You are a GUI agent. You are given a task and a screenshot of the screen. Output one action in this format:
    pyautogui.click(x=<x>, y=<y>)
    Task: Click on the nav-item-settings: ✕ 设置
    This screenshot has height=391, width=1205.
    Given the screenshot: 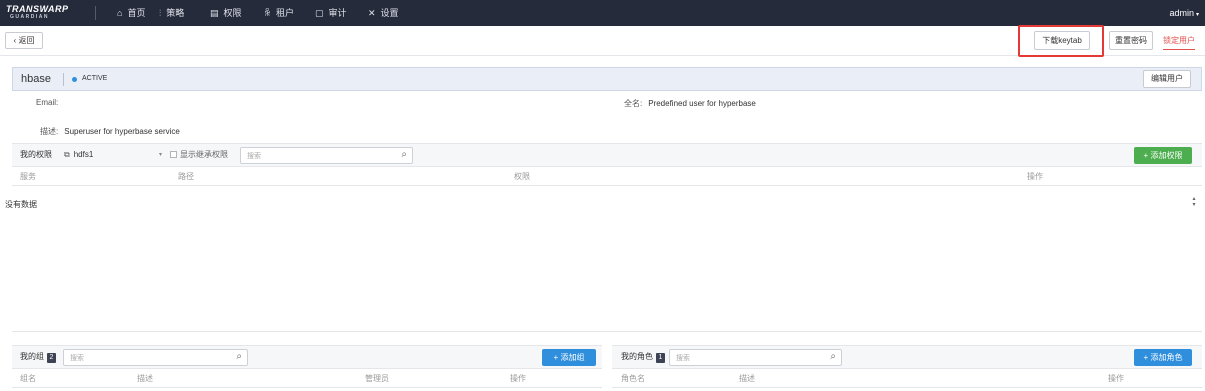 What is the action you would take?
    pyautogui.click(x=383, y=13)
    